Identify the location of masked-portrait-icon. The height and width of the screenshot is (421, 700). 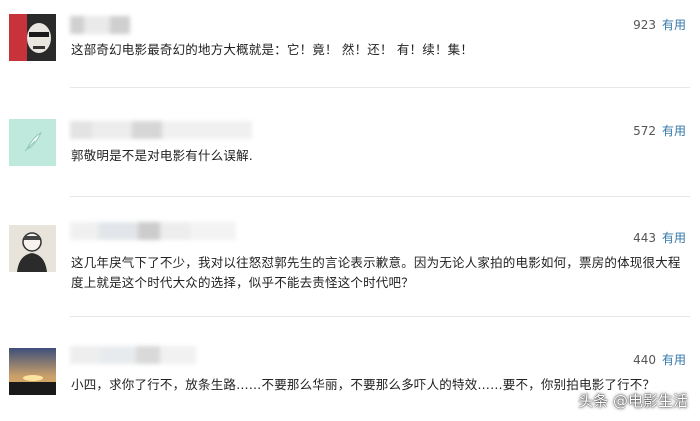
(32, 37).